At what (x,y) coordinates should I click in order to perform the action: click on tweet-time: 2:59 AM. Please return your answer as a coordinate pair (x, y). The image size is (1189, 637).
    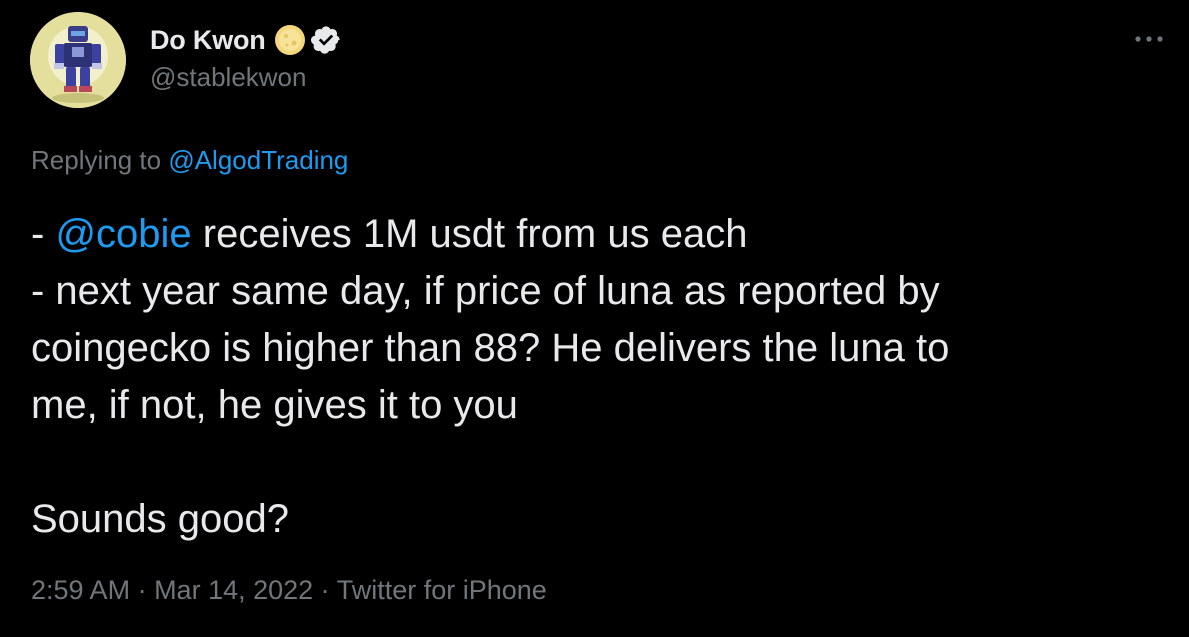
    Looking at the image, I should click on (80, 590).